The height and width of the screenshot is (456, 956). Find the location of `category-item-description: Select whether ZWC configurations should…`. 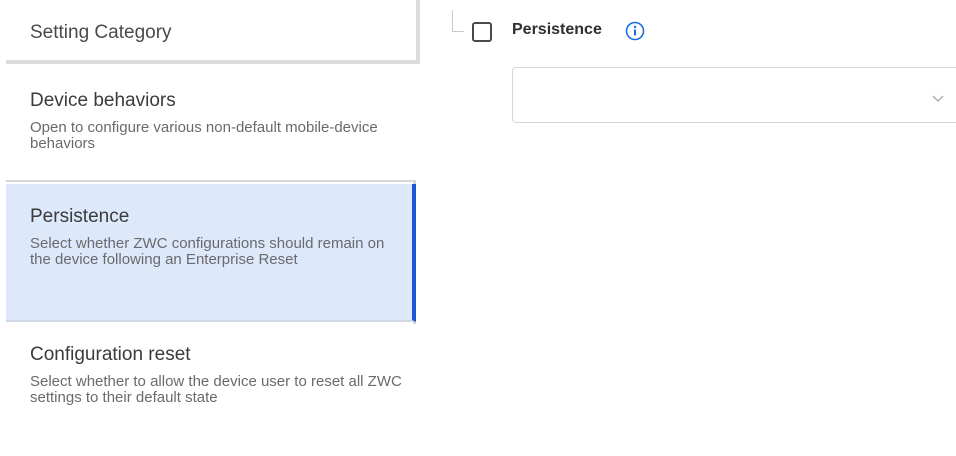

category-item-description: Select whether ZWC configurations should… is located at coordinates (207, 251).